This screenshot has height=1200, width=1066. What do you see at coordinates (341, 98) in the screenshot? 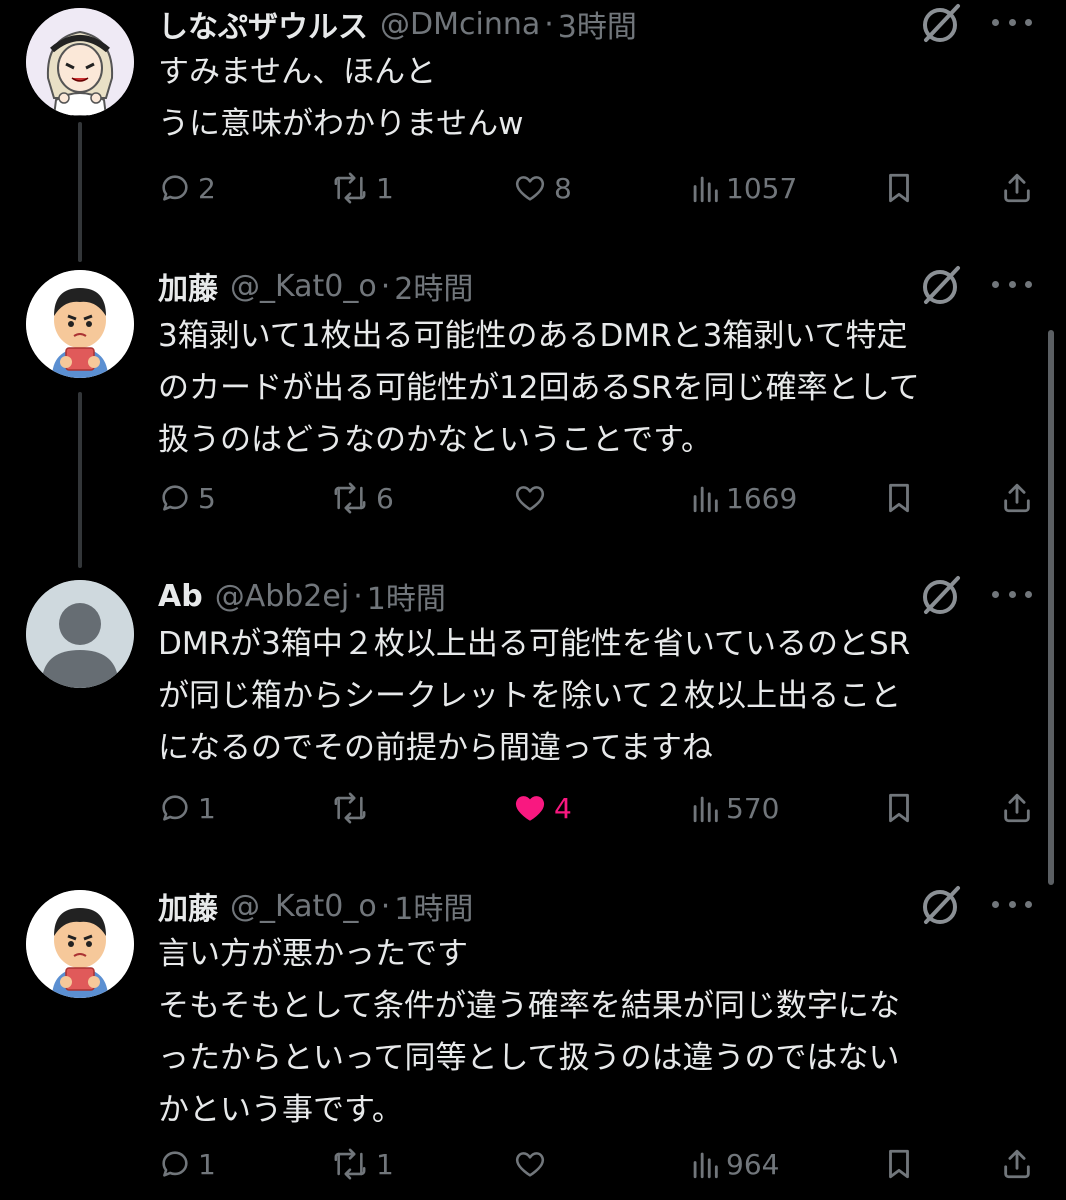
I see `post-text: すみません、ほんと うに意味がわかりませんw` at bounding box center [341, 98].